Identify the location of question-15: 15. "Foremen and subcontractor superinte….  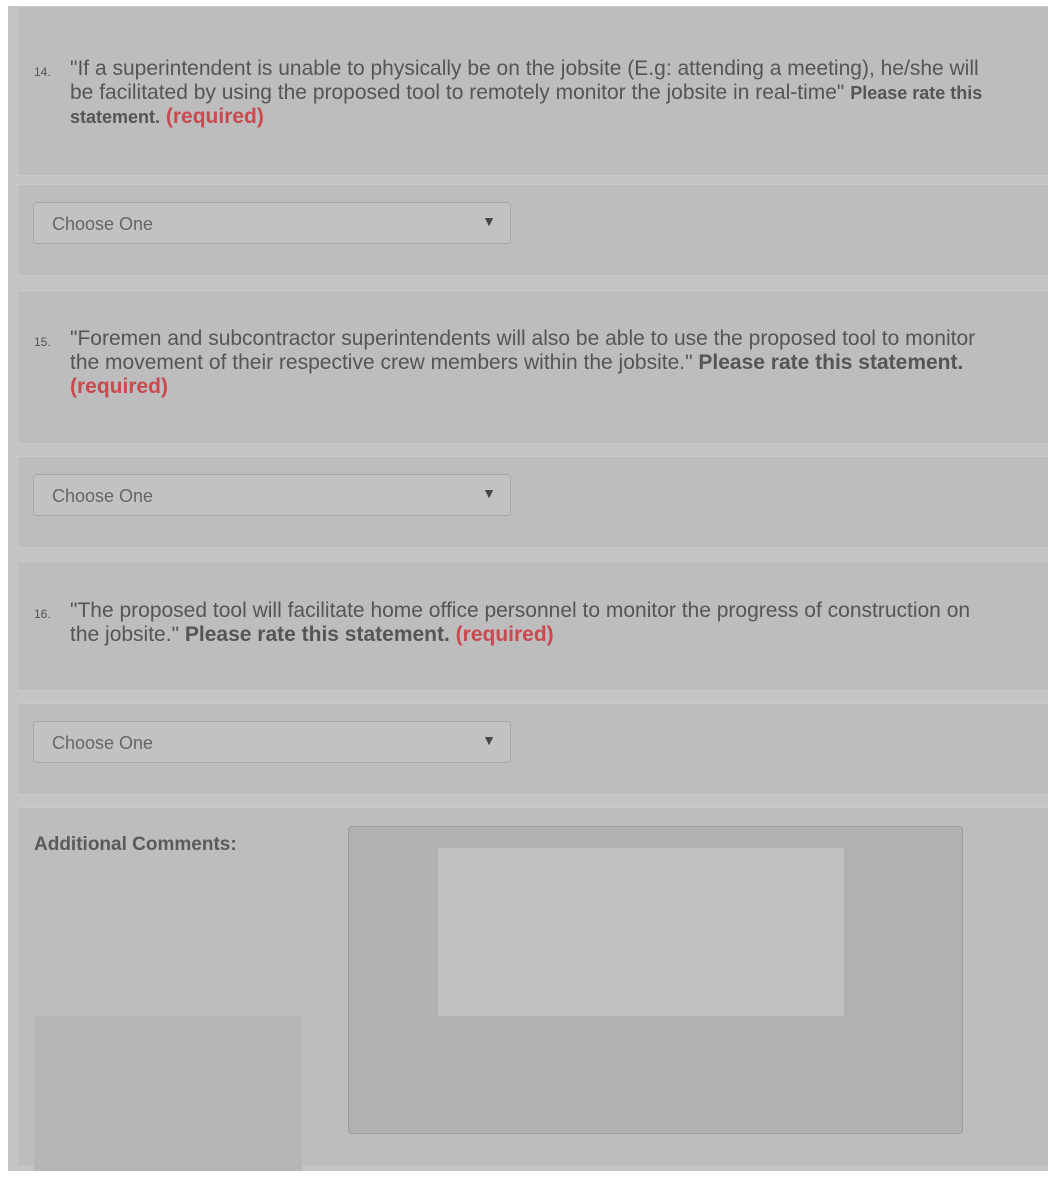
(515, 363).